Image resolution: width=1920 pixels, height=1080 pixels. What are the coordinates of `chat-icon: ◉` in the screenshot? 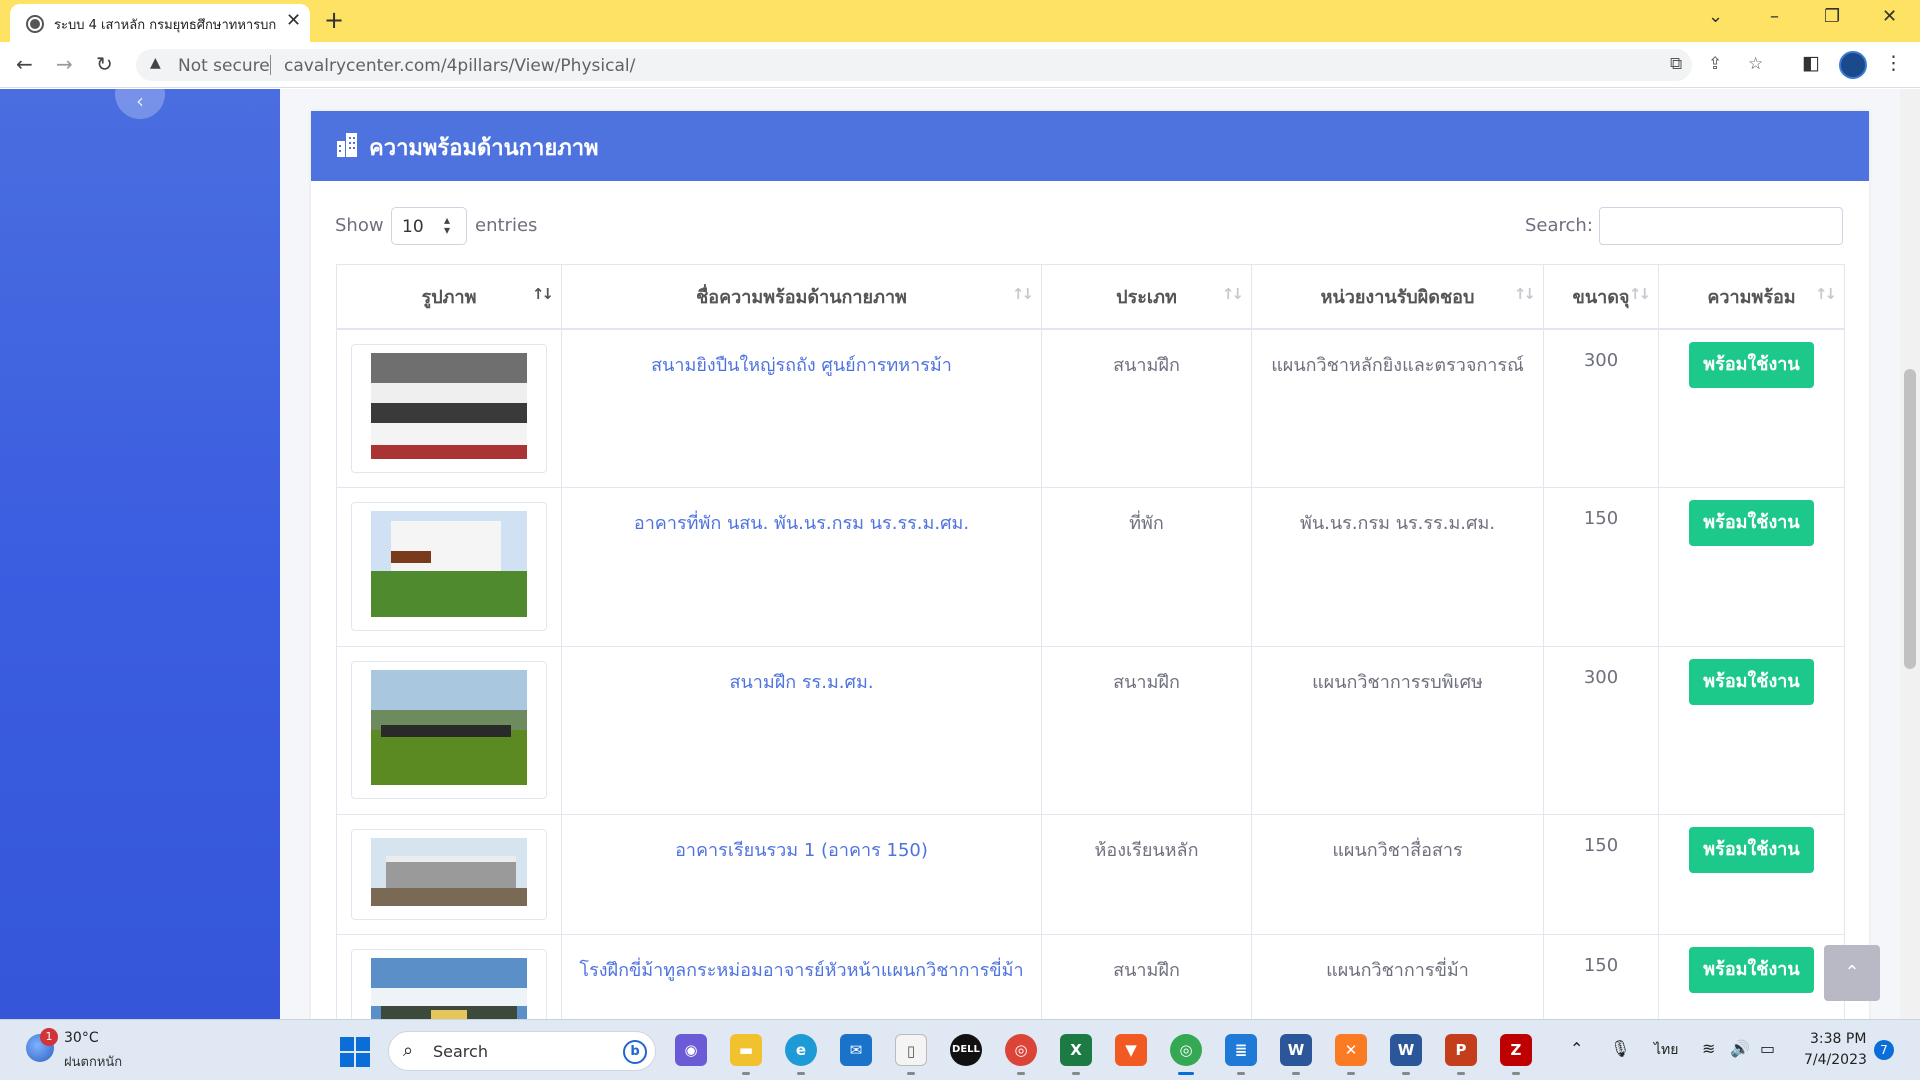 It's located at (691, 1050).